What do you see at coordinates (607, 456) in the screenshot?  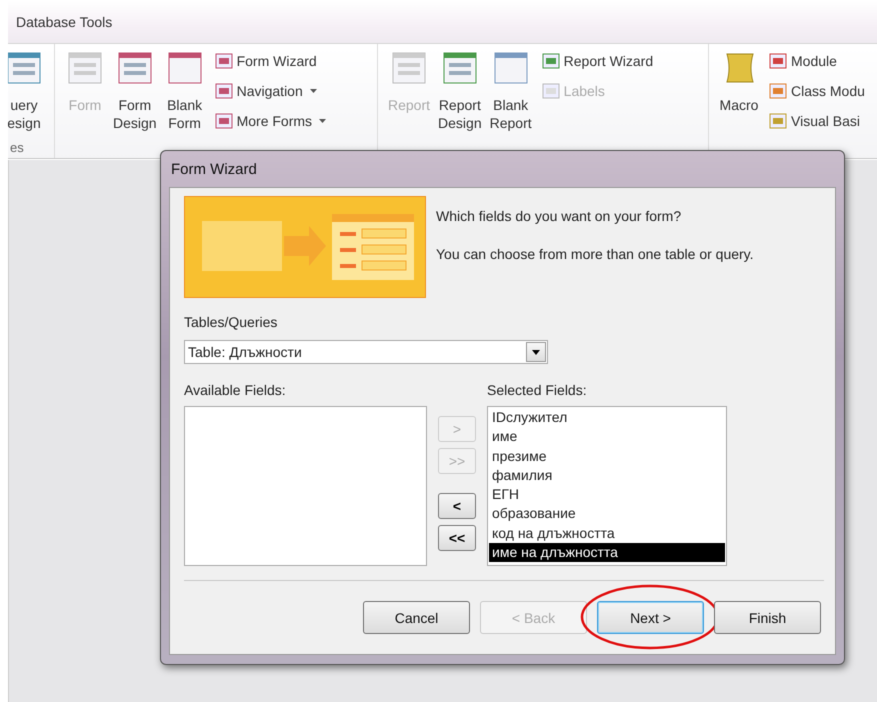 I see `list-item: презиме` at bounding box center [607, 456].